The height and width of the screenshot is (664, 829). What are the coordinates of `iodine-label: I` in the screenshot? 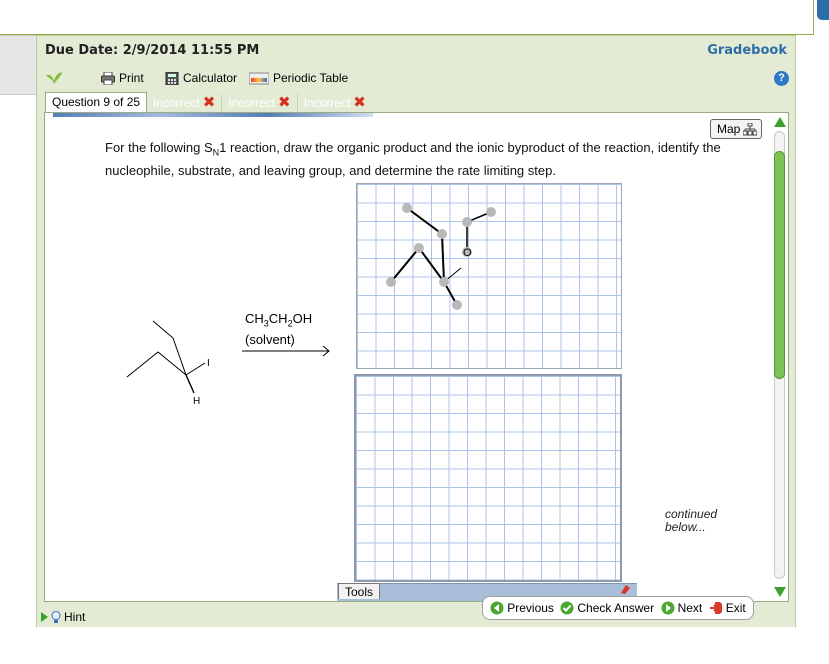 It's located at (208, 363).